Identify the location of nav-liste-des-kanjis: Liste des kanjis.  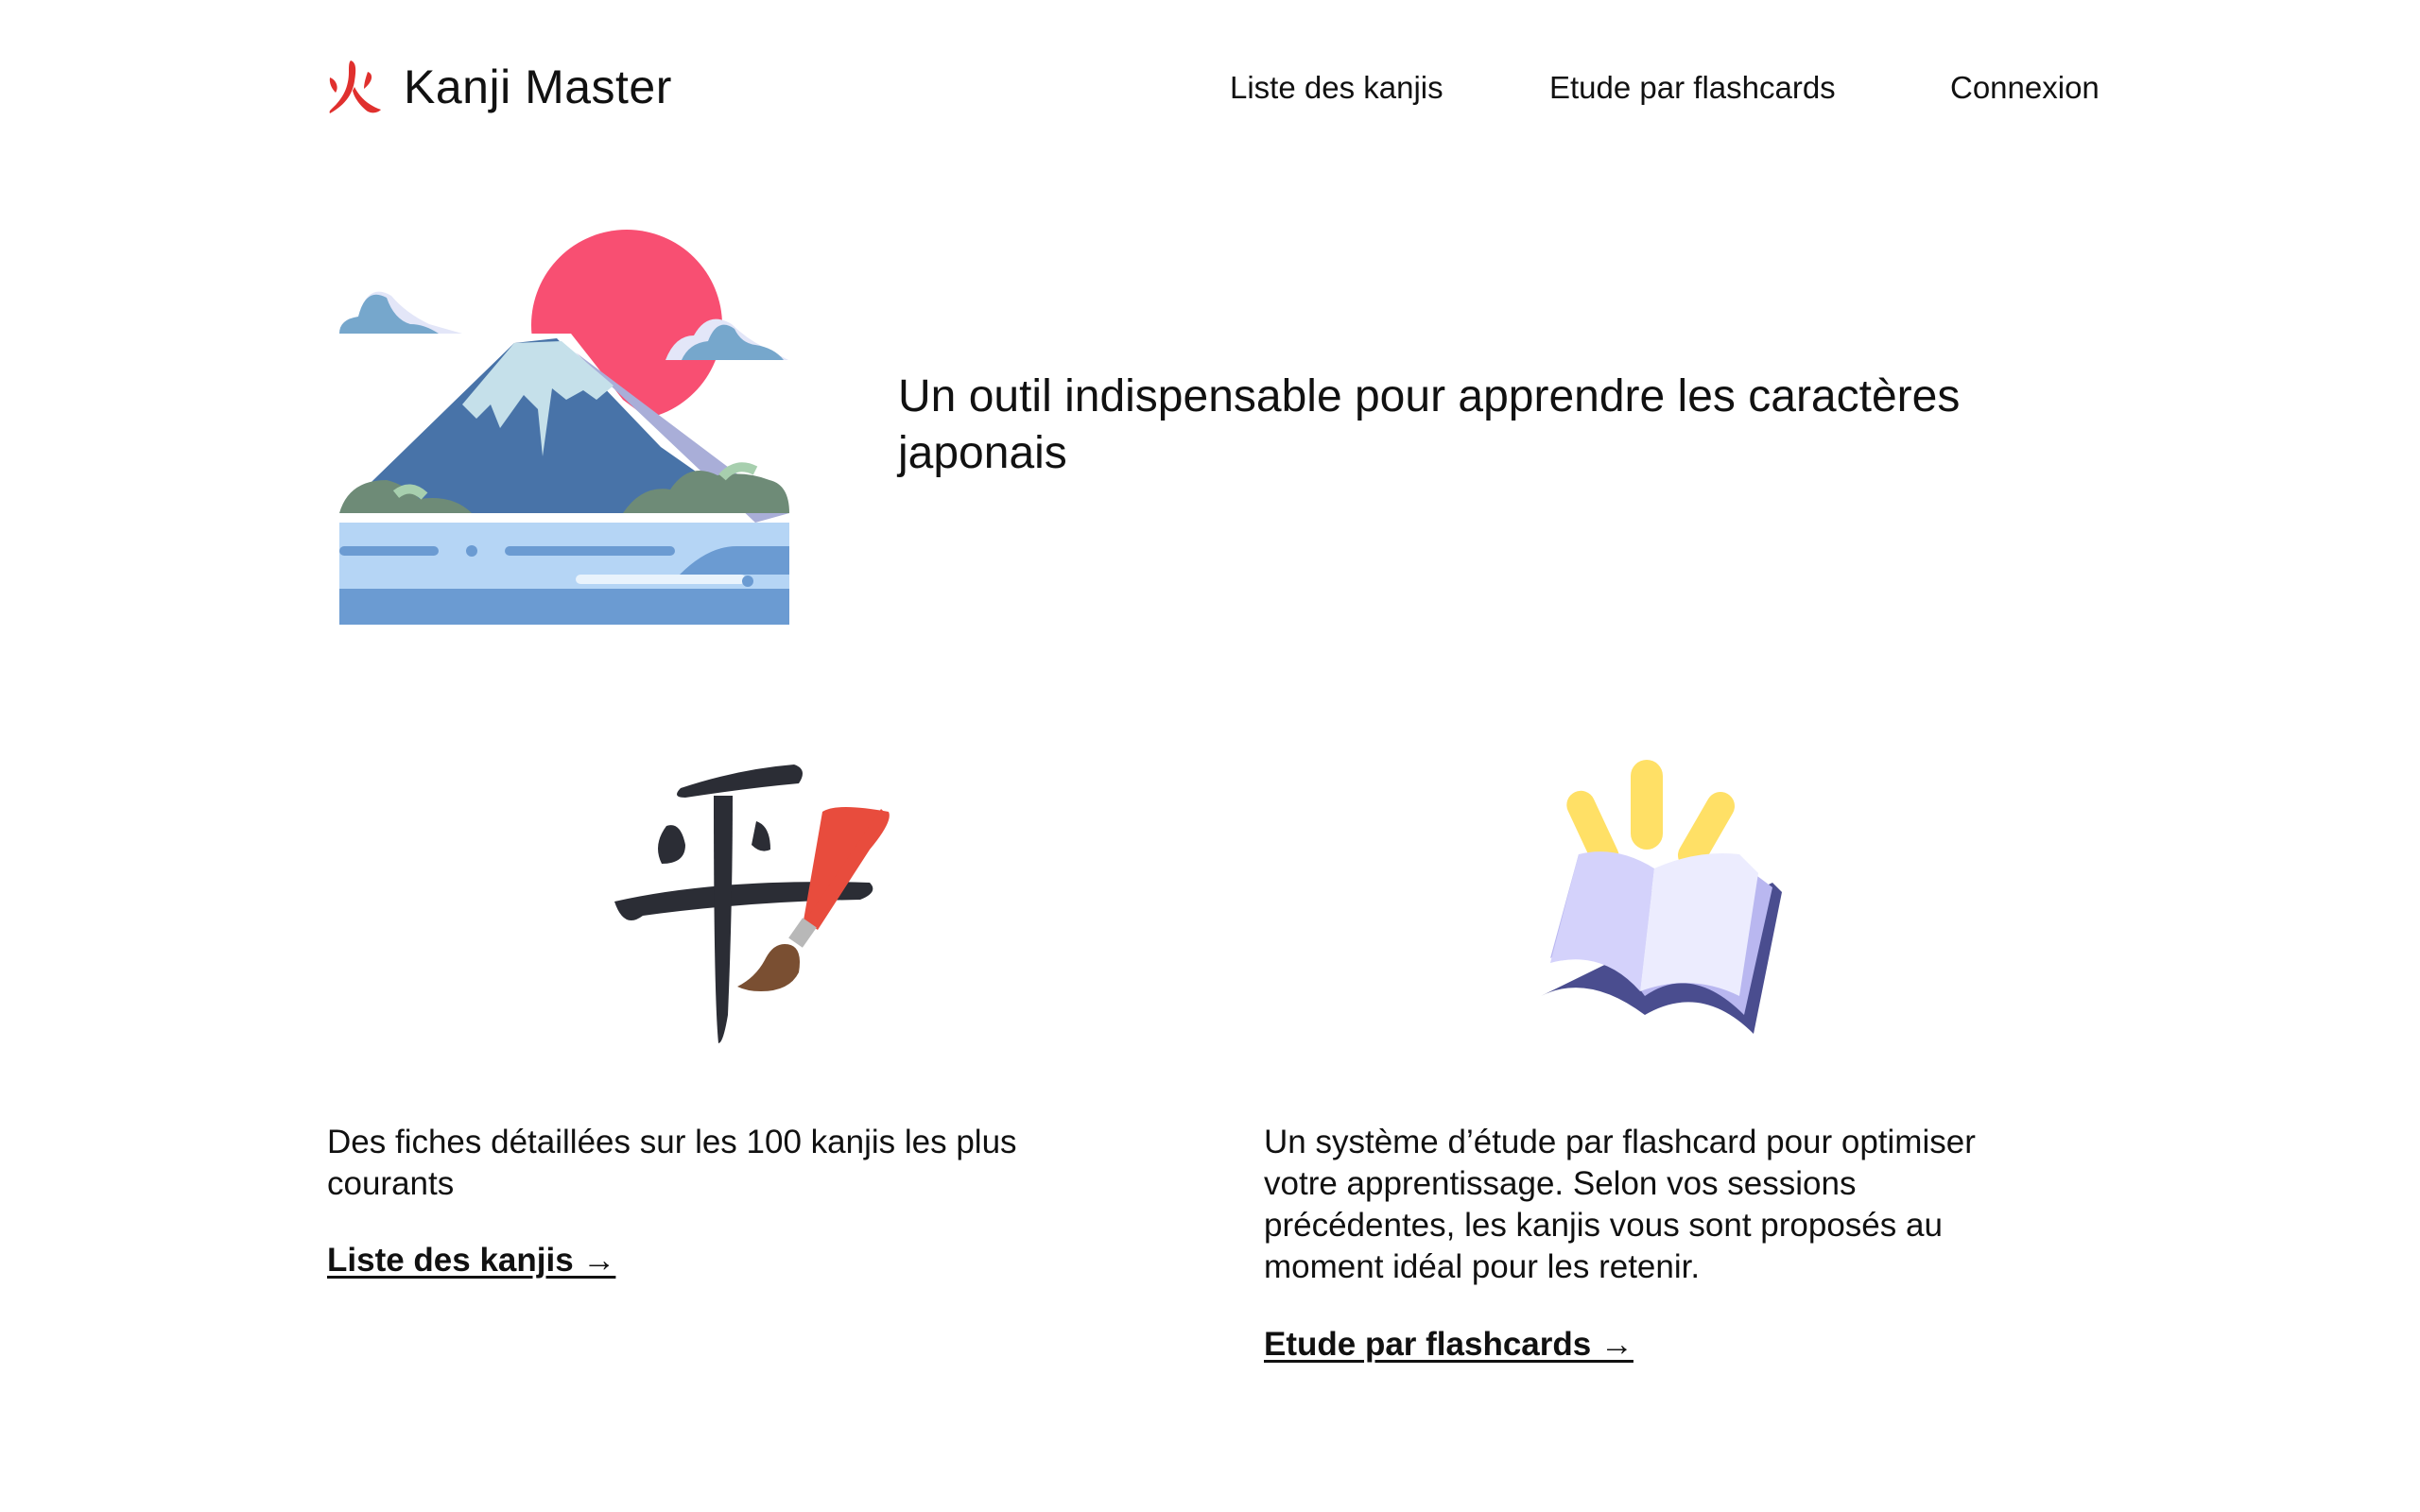
(1336, 88).